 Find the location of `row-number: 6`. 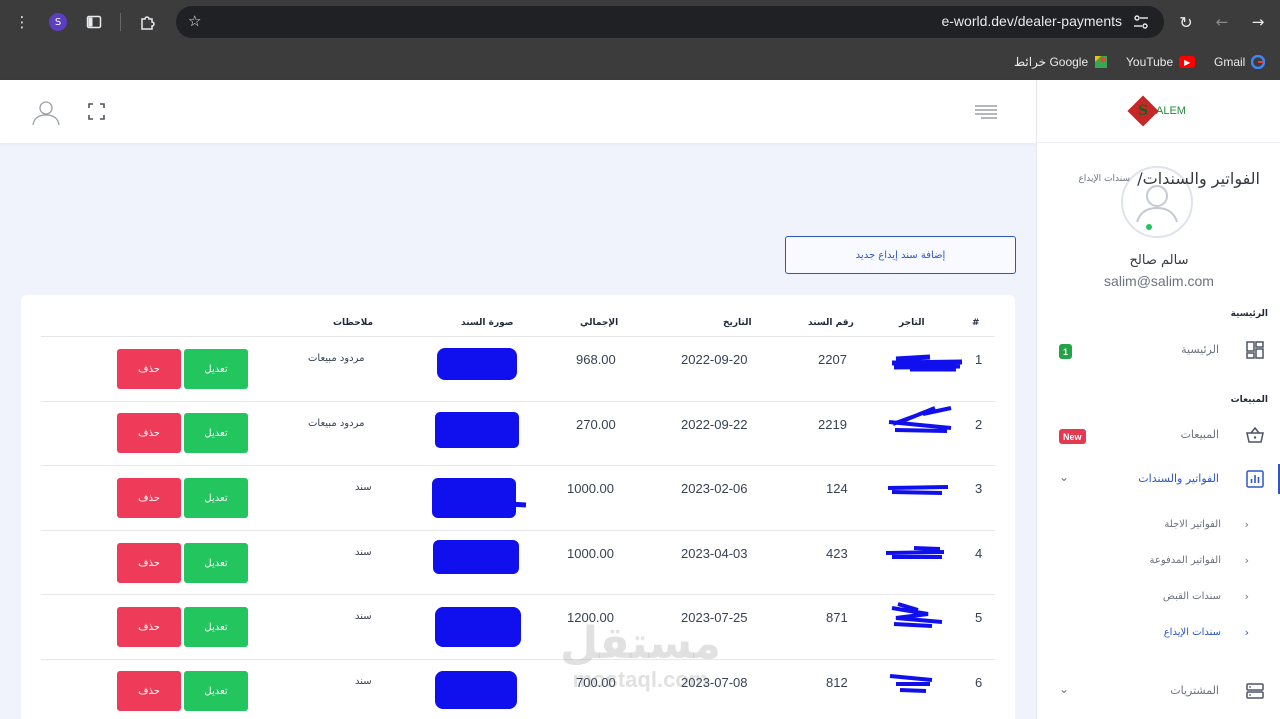

row-number: 6 is located at coordinates (979, 682).